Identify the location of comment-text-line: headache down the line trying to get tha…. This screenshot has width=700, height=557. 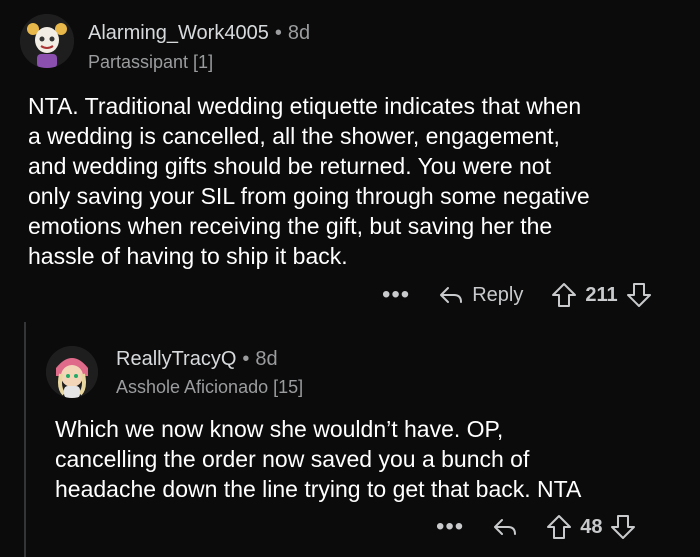
(318, 489).